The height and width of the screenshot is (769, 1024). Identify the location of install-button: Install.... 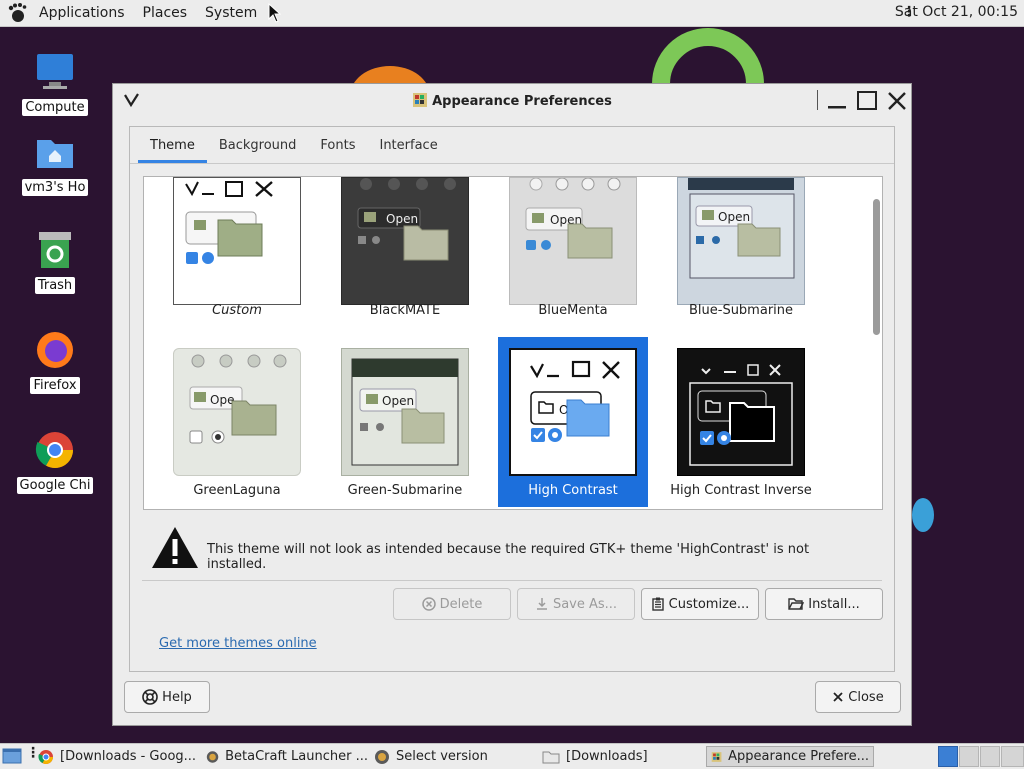
(824, 604).